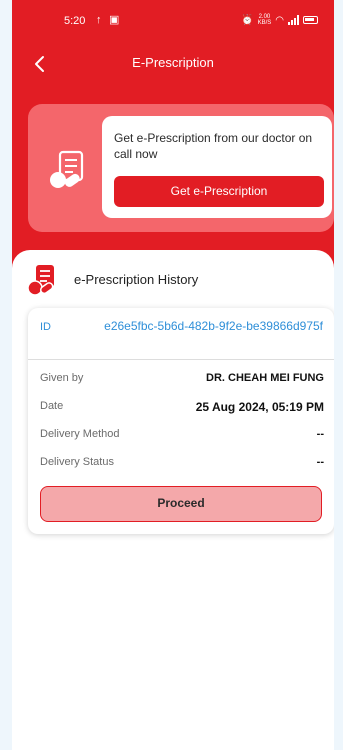 The width and height of the screenshot is (343, 750). What do you see at coordinates (259, 407) in the screenshot?
I see `date-value: 25 Aug 2024, 05:19 PM` at bounding box center [259, 407].